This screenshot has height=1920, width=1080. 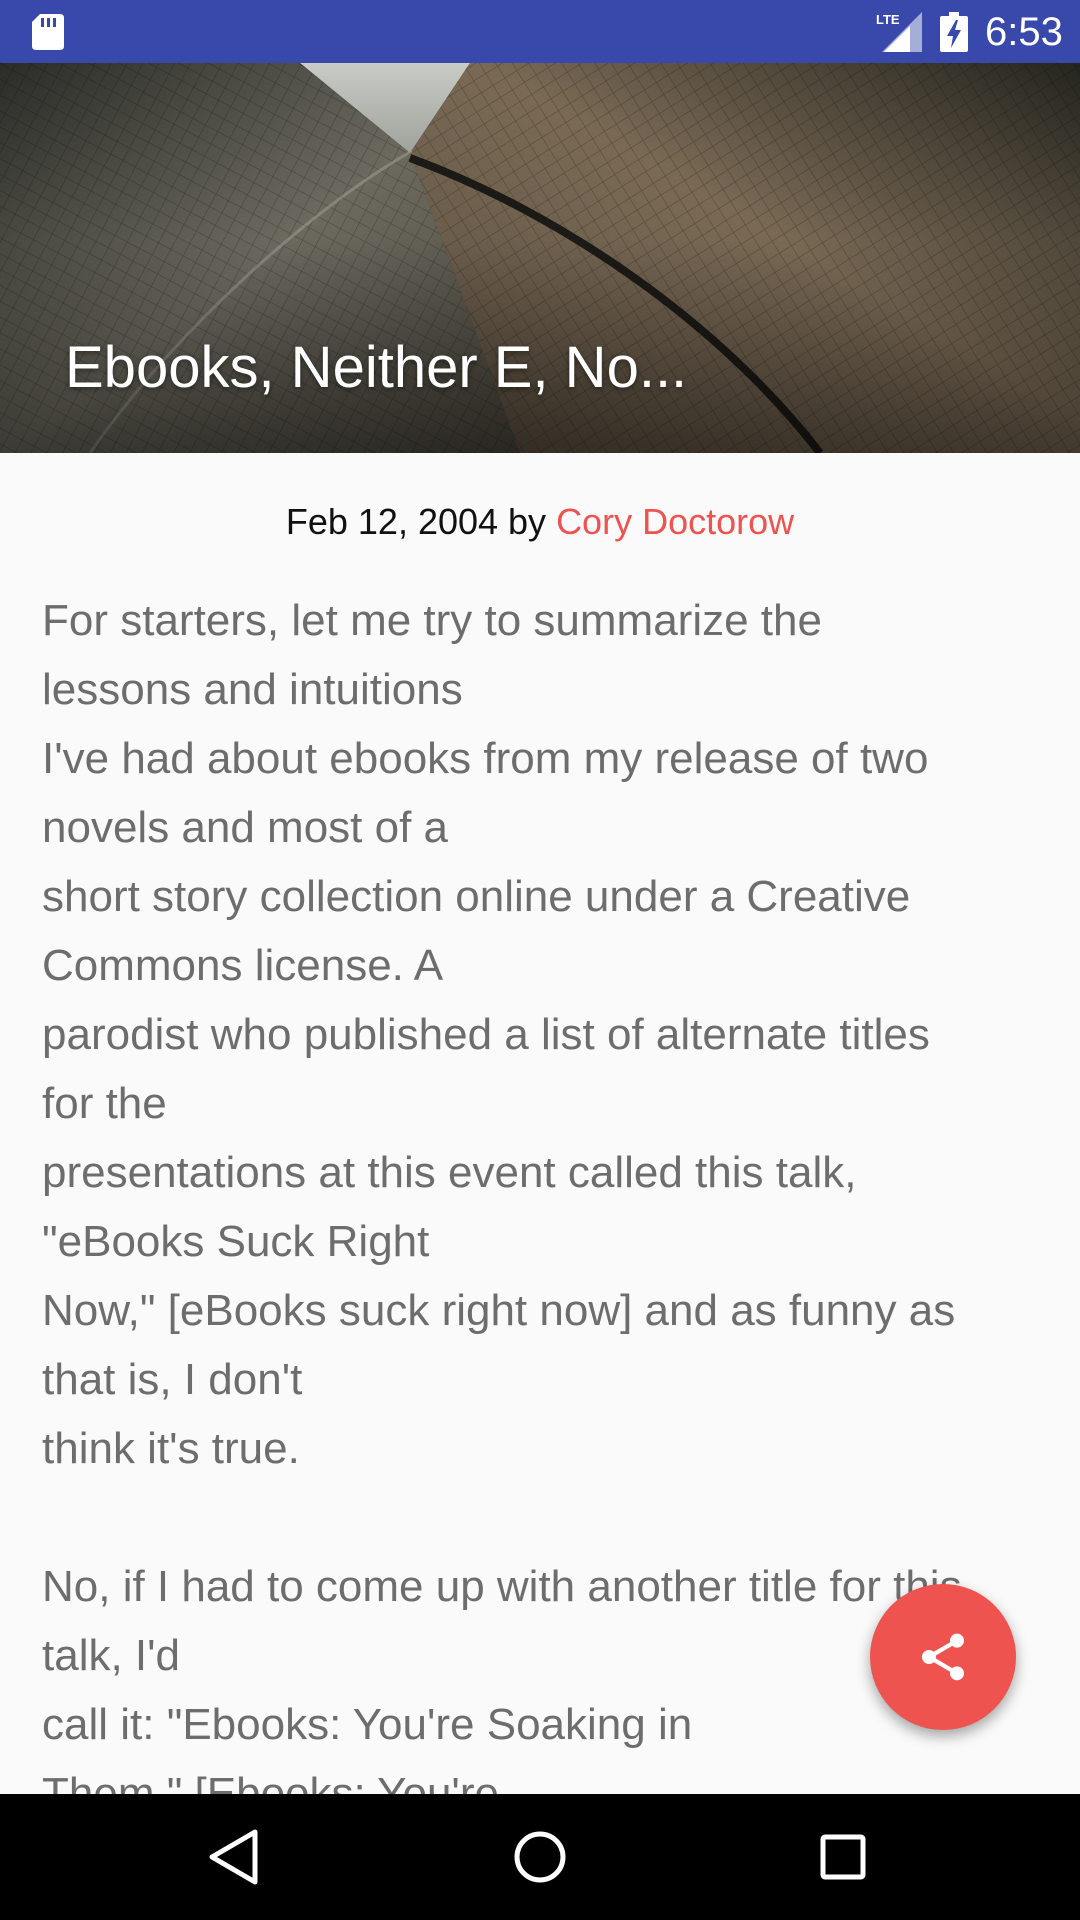 I want to click on text-line: Them." [Ebooks: You're, so click(x=270, y=1781).